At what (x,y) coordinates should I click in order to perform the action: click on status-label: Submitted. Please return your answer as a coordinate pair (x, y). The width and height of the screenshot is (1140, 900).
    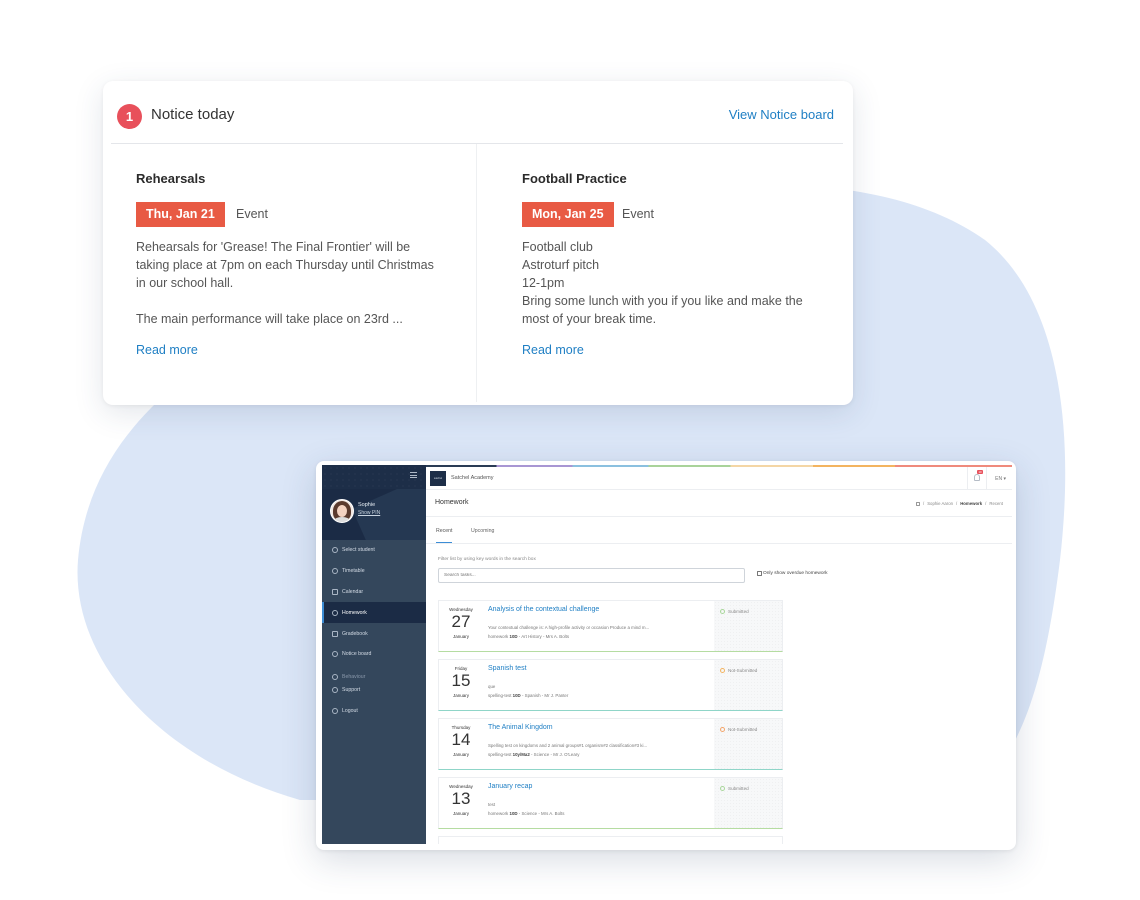
    Looking at the image, I should click on (738, 611).